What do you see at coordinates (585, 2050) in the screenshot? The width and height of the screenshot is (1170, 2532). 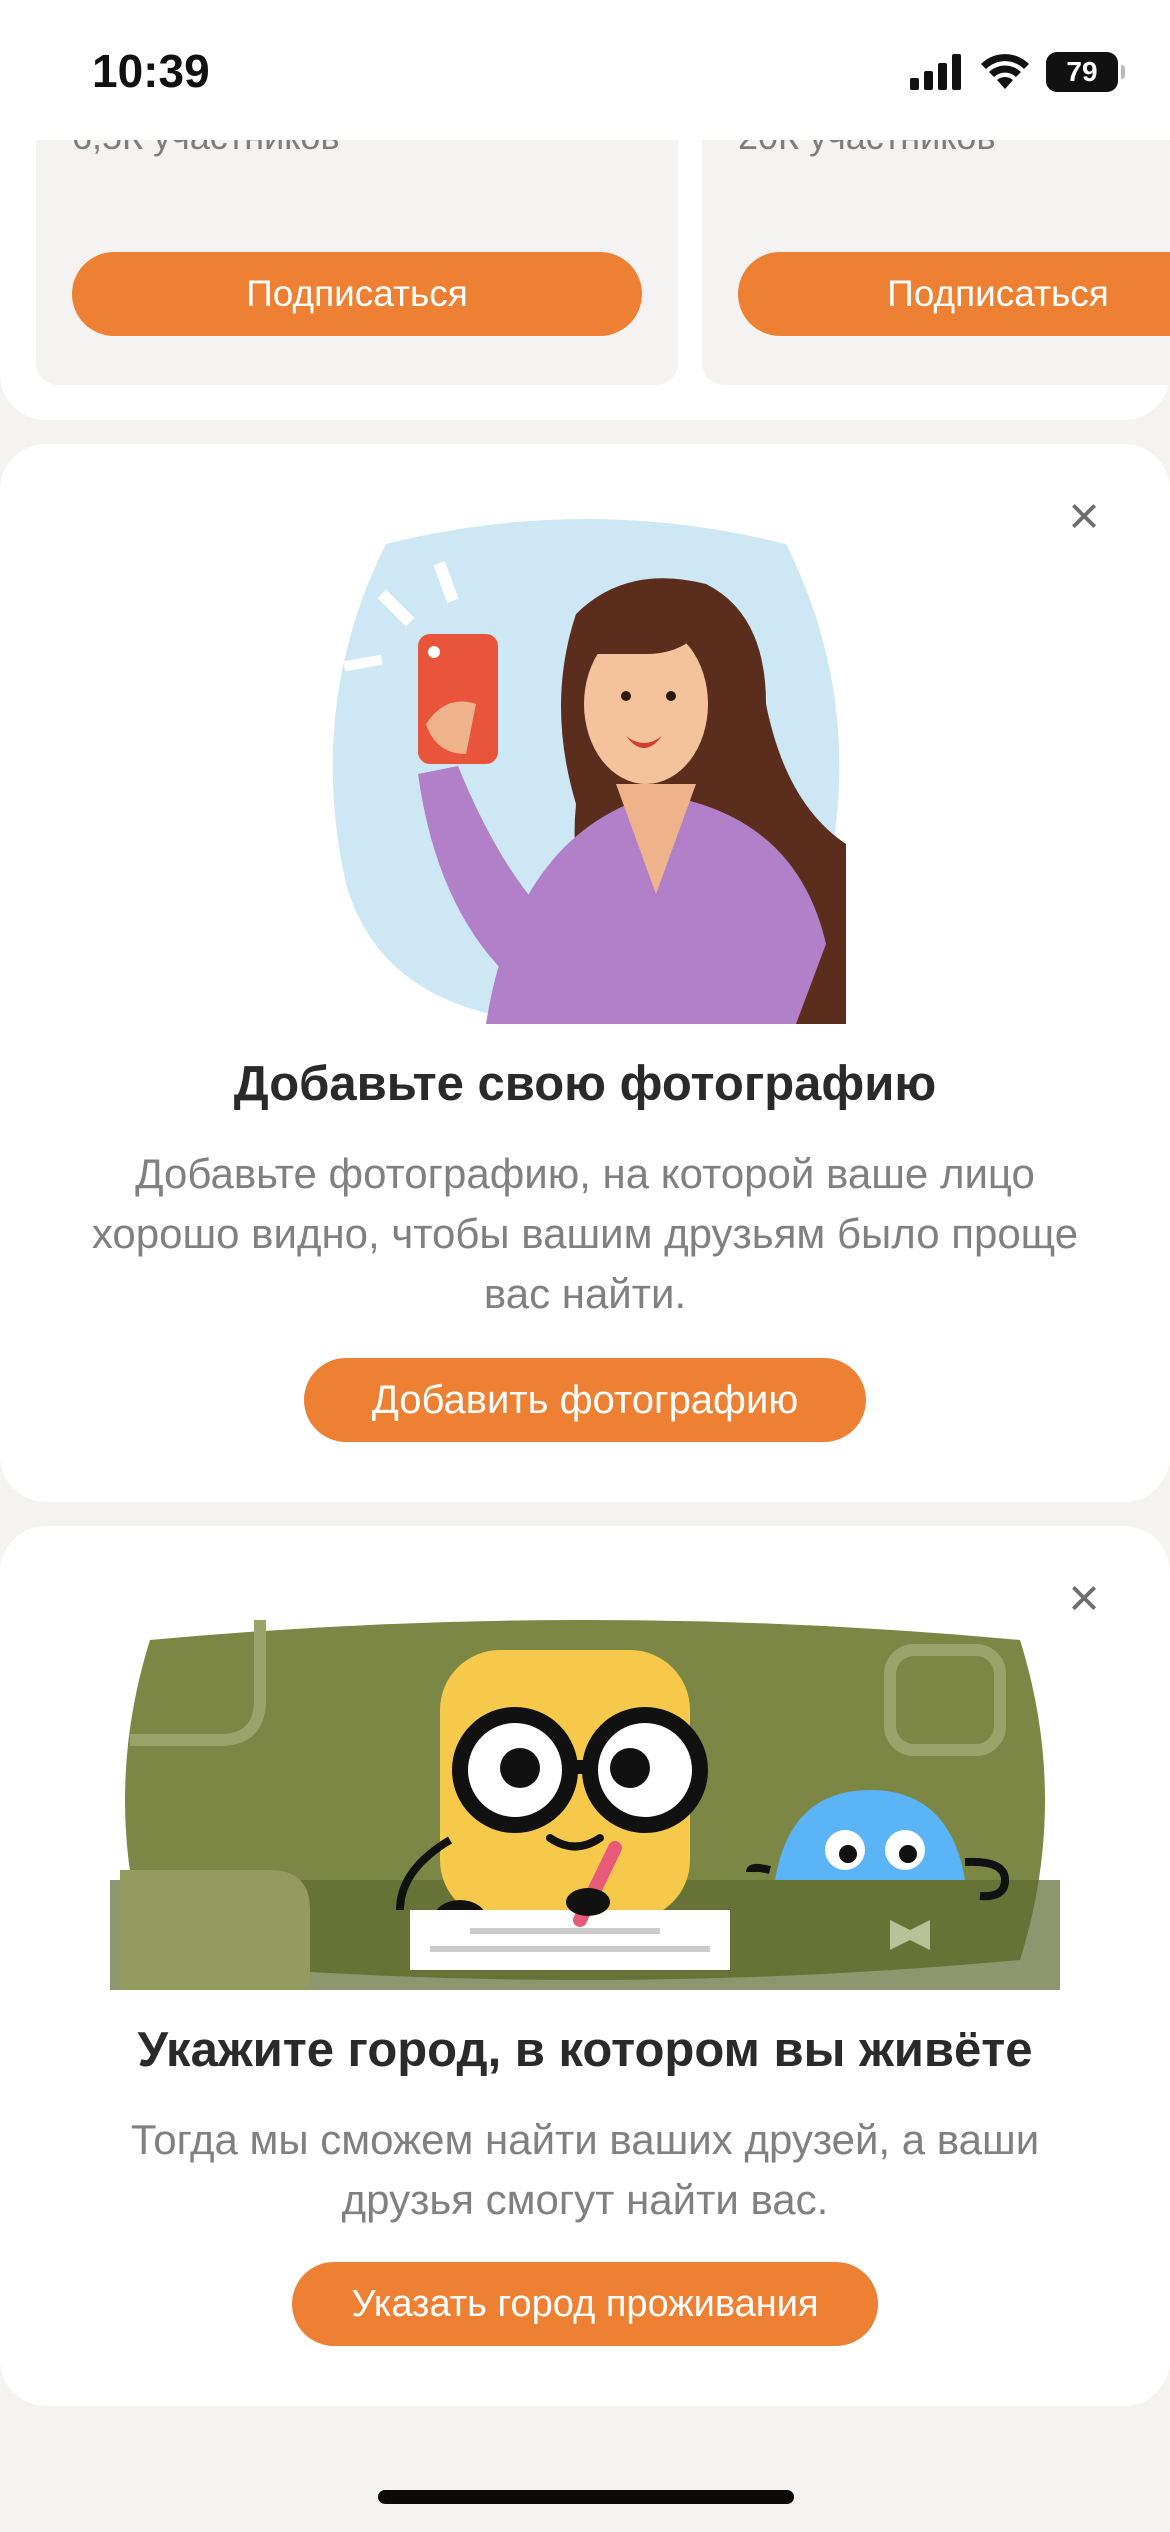 I see `set-city-title: Укажите город, в котором вы живёте` at bounding box center [585, 2050].